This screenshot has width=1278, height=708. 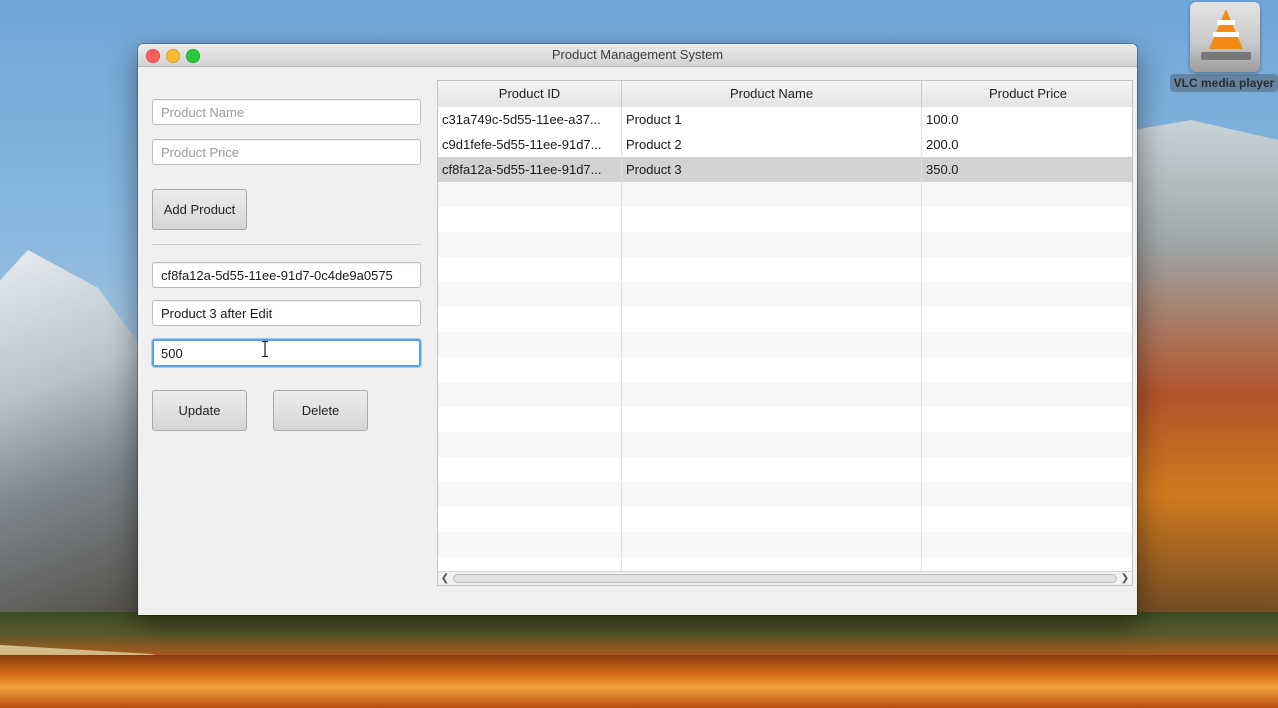 I want to click on minimize-window-button, so click(x=173, y=56).